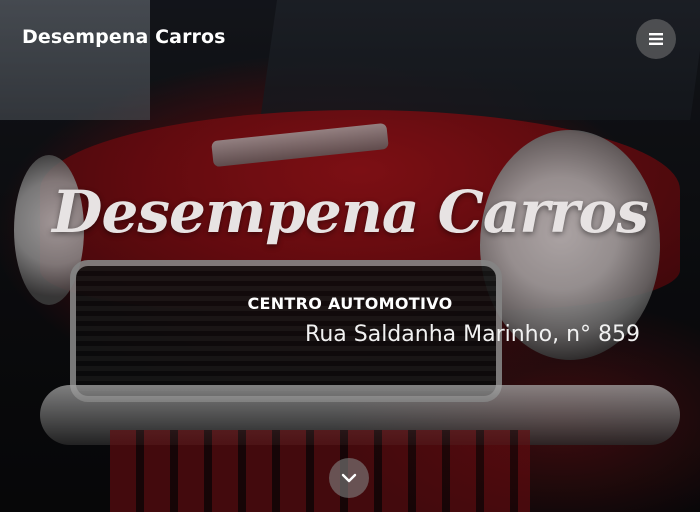 Image resolution: width=700 pixels, height=512 pixels. What do you see at coordinates (472, 334) in the screenshot?
I see `hero-address: Rua Saldanha Marinho, n° 859` at bounding box center [472, 334].